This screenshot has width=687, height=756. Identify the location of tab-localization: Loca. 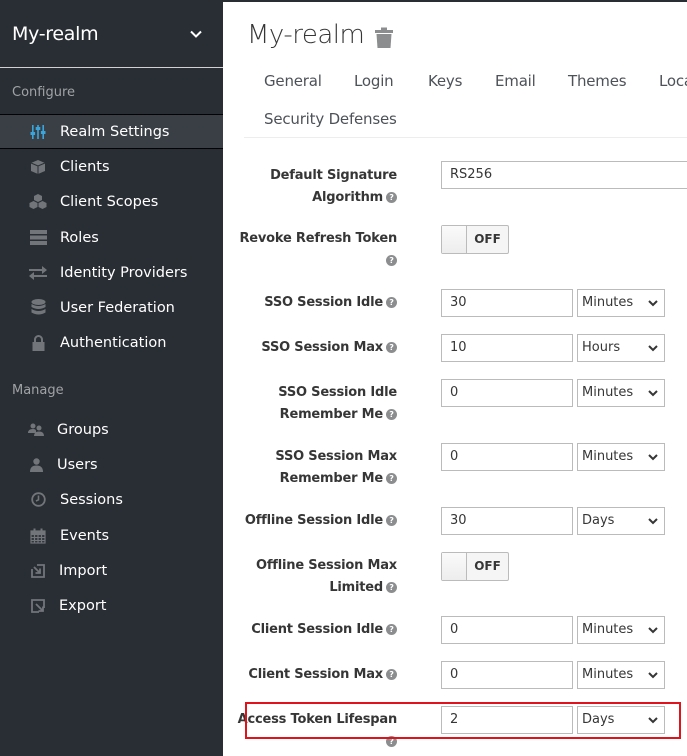
(673, 81).